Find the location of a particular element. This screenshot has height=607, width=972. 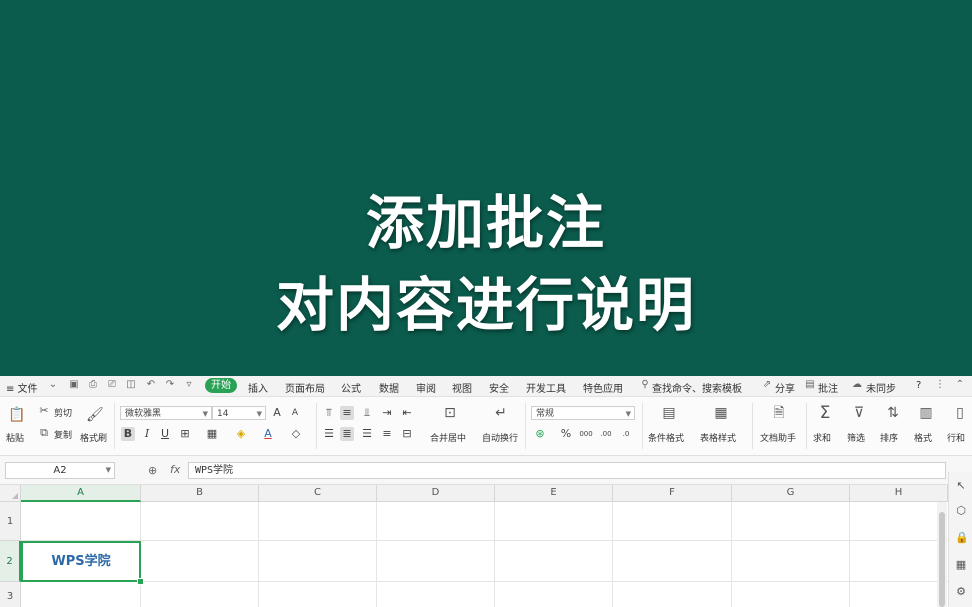

share-button: 分享 is located at coordinates (785, 387).